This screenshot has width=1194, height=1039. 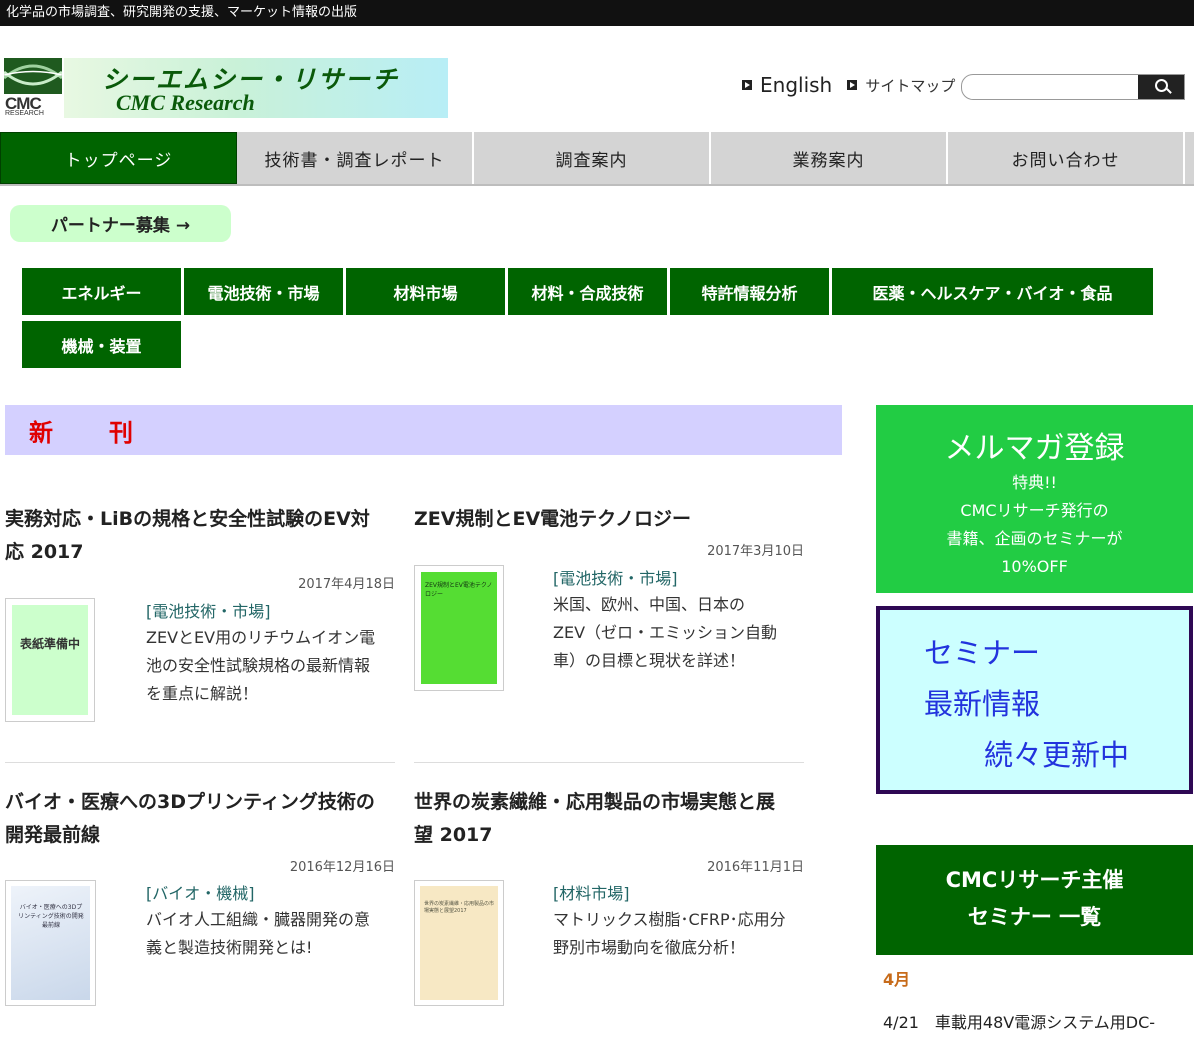 I want to click on book-cover: 世界の炭素繊維・応用製品の市場実態と展望2017, so click(x=459, y=943).